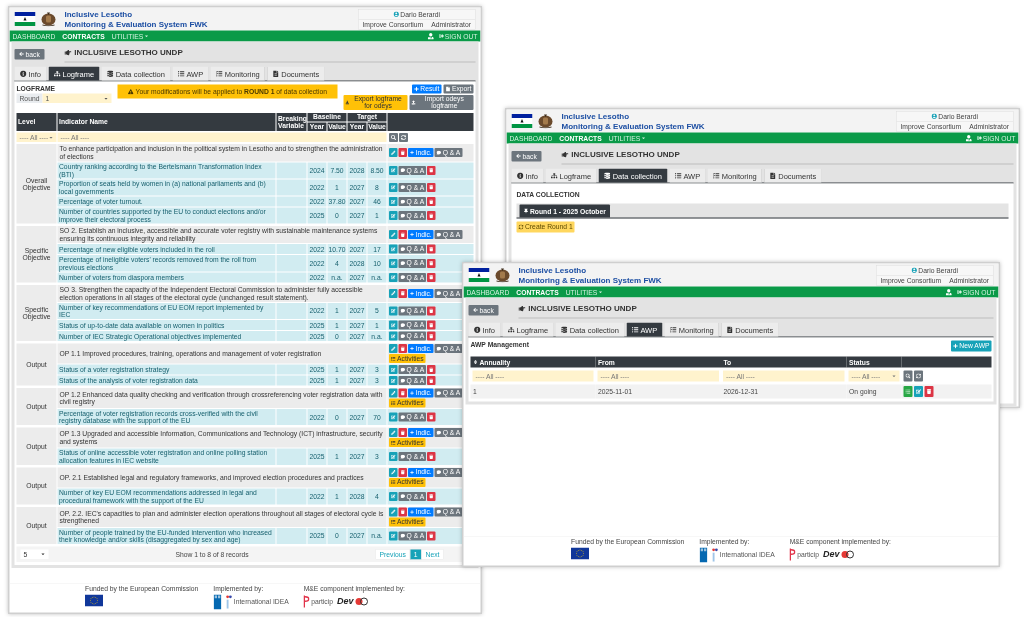 Image resolution: width=1024 pixels, height=617 pixels. What do you see at coordinates (914, 270) in the screenshot?
I see `user-icon` at bounding box center [914, 270].